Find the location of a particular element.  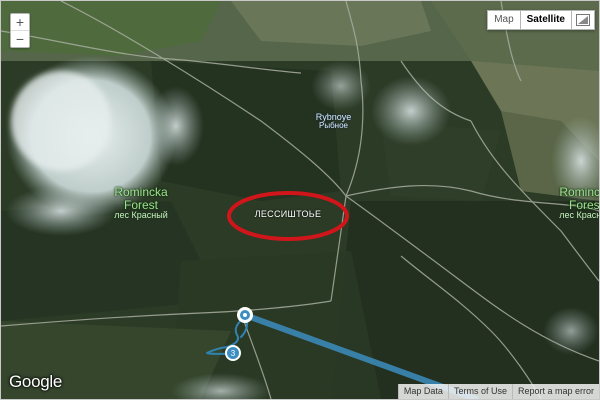

map-type-control: Map Satellite is located at coordinates (541, 20).